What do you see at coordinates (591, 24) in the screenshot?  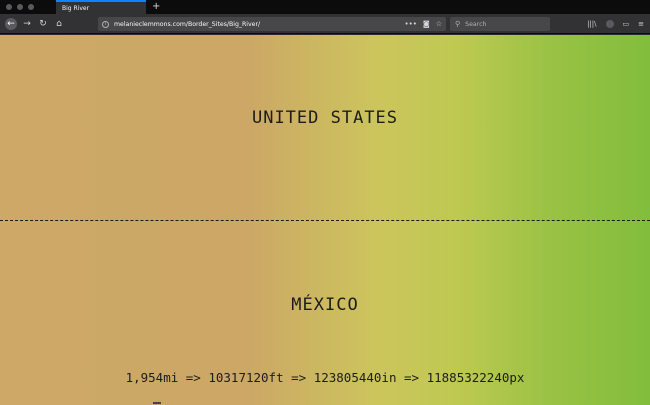 I see `library-icon: |||\` at bounding box center [591, 24].